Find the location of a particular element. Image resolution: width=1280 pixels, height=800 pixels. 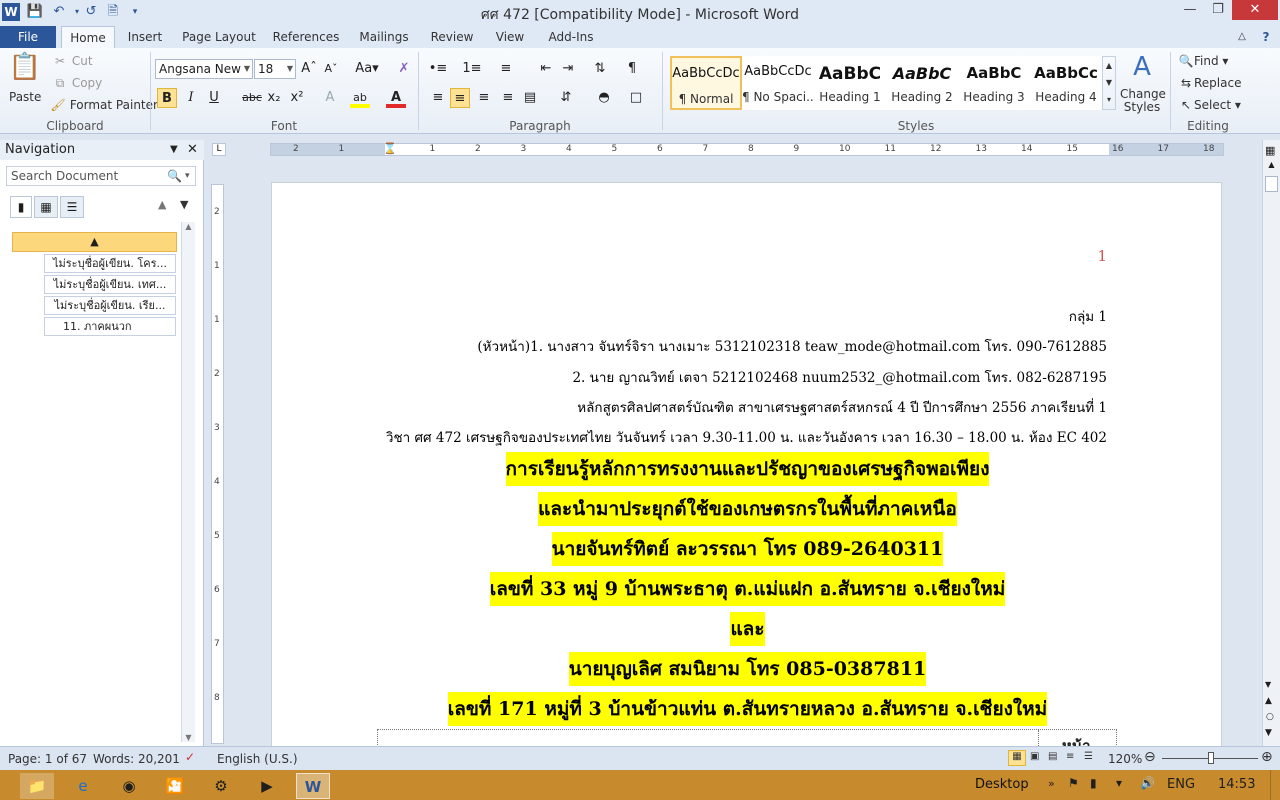

action-center-icon: ⚑ is located at coordinates (1073, 783).